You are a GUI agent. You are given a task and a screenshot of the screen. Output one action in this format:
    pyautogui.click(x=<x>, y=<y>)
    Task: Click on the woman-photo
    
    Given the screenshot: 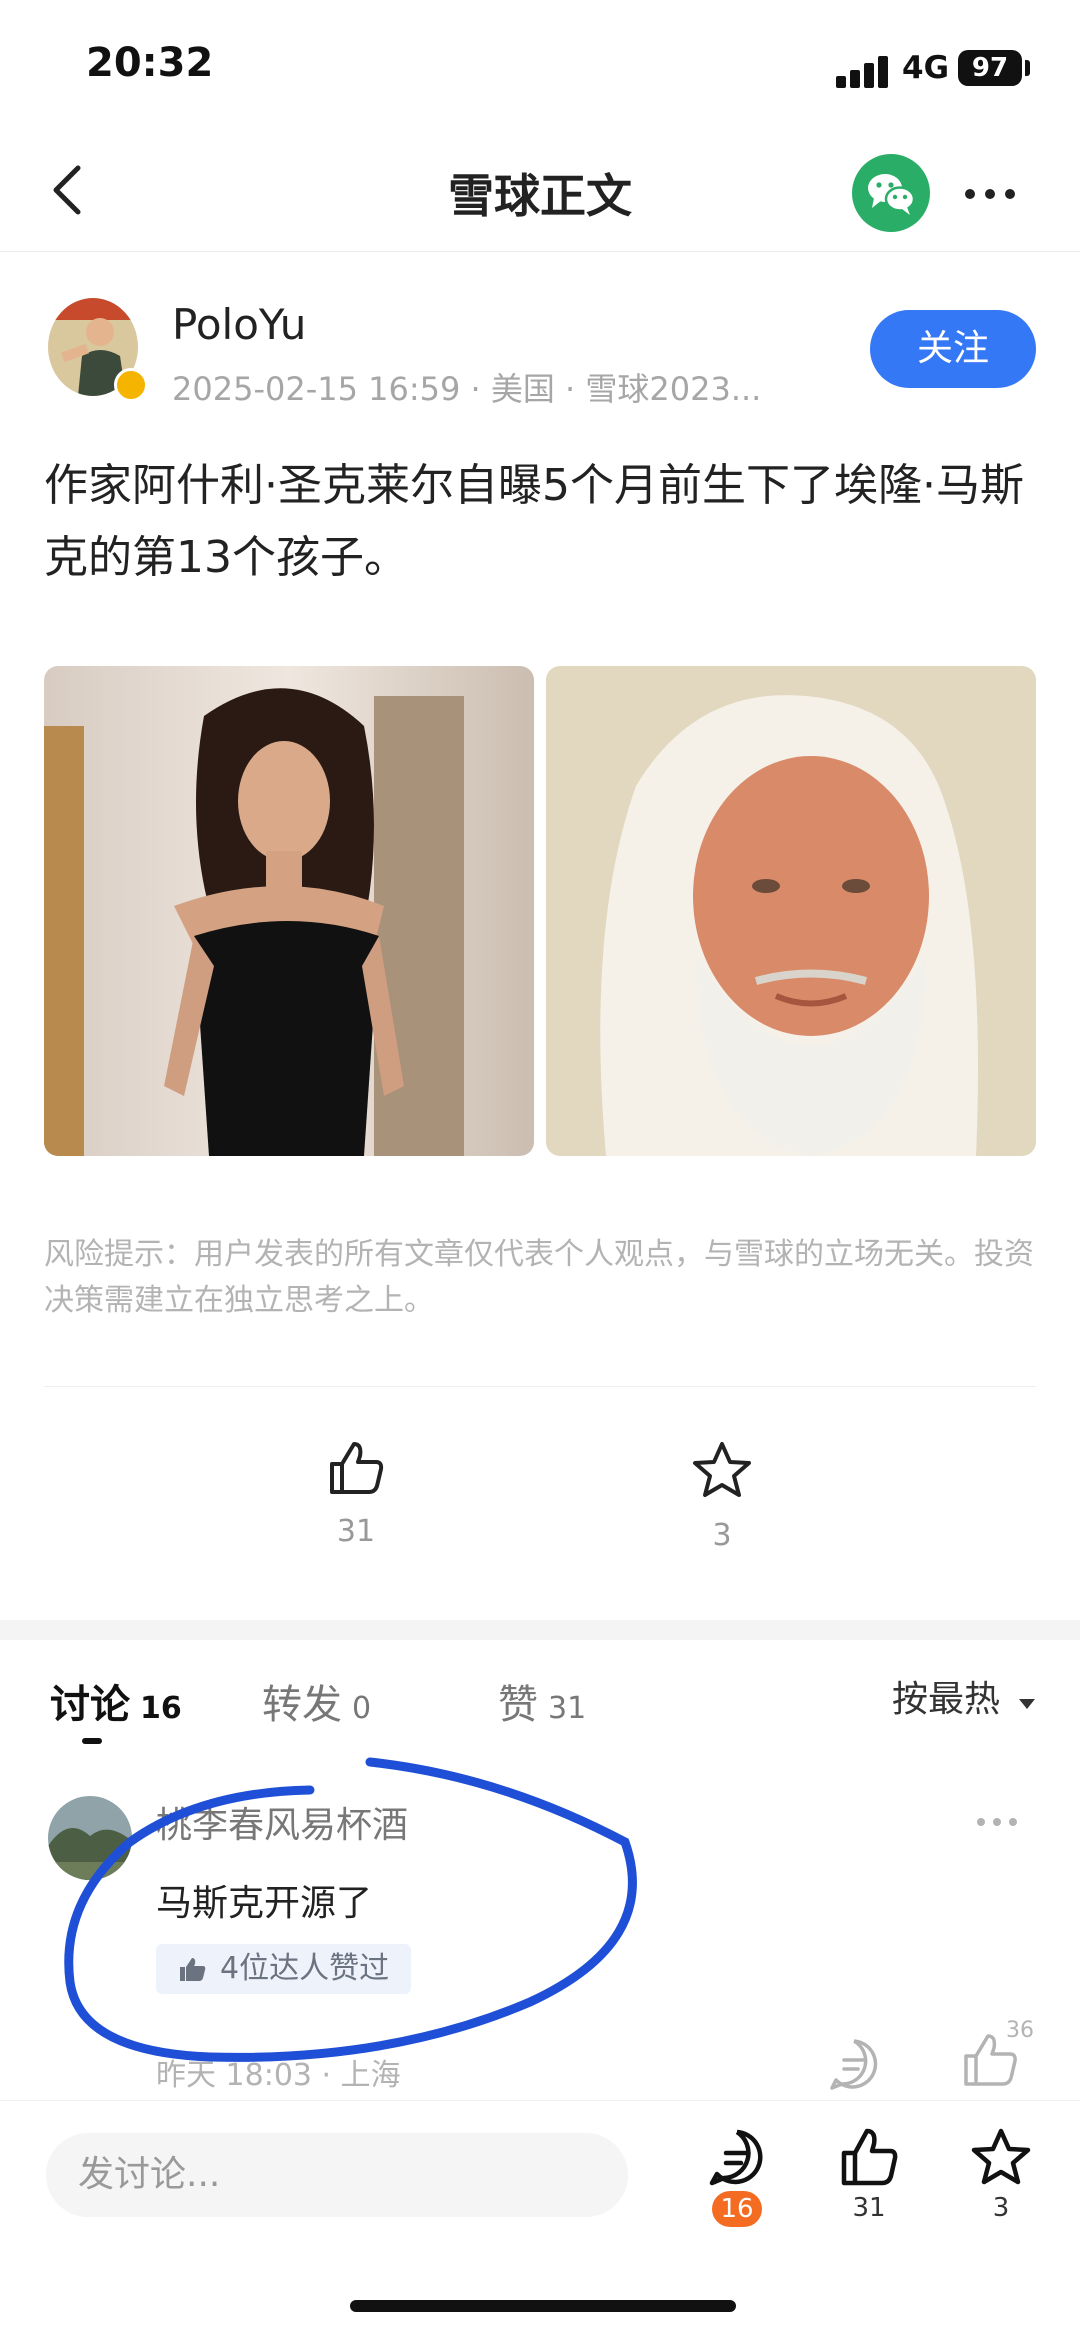 What is the action you would take?
    pyautogui.click(x=289, y=911)
    